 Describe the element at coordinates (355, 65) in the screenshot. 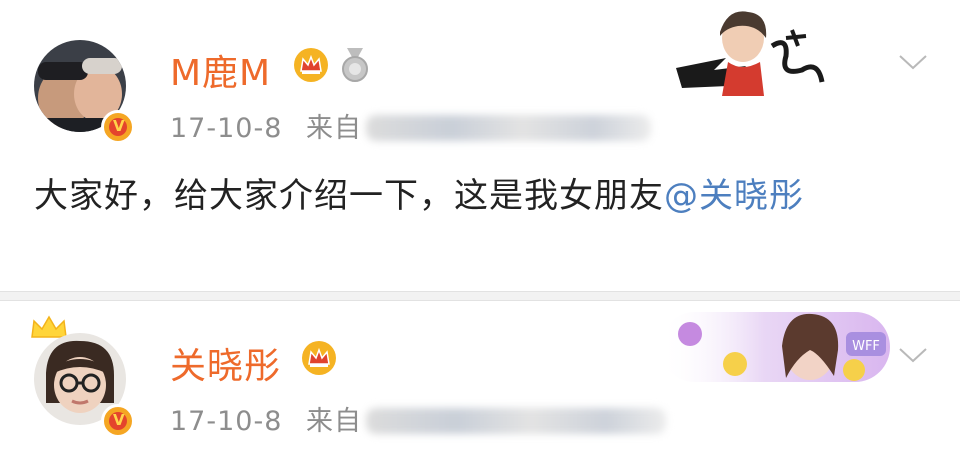

I see `medal-icon` at that location.